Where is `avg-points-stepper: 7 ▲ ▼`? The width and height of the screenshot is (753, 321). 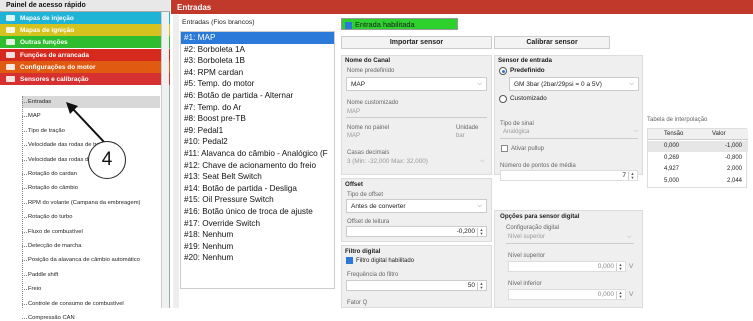
avg-points-stepper: 7 ▲ ▼ is located at coordinates (569, 175).